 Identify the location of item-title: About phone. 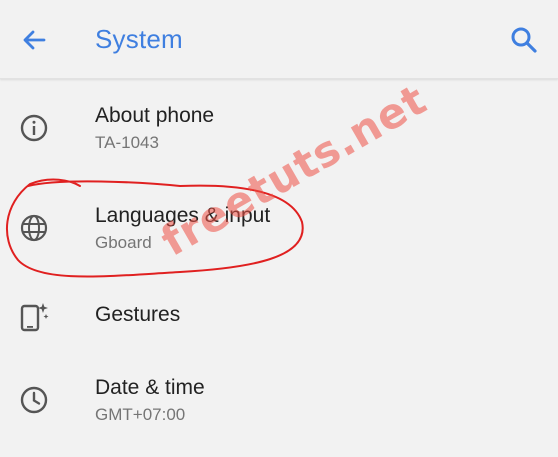
(155, 115).